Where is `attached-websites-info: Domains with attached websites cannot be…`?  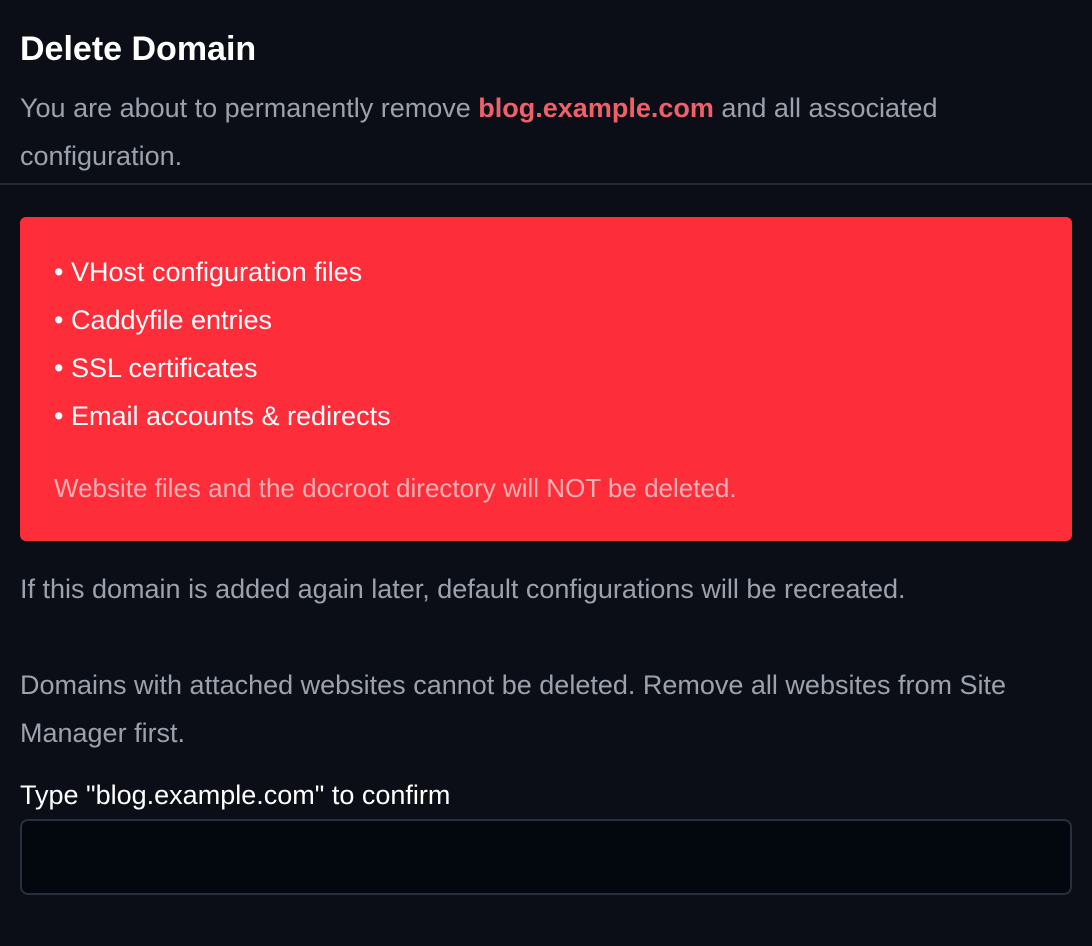
attached-websites-info: Domains with attached websites cannot be… is located at coordinates (513, 709).